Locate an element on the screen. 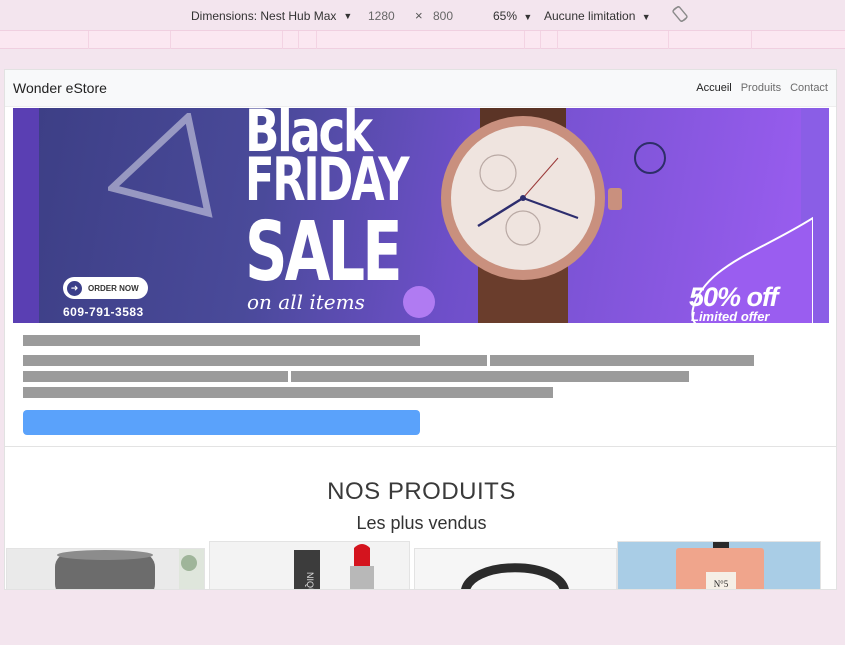  triangle-decoration is located at coordinates (160, 165).